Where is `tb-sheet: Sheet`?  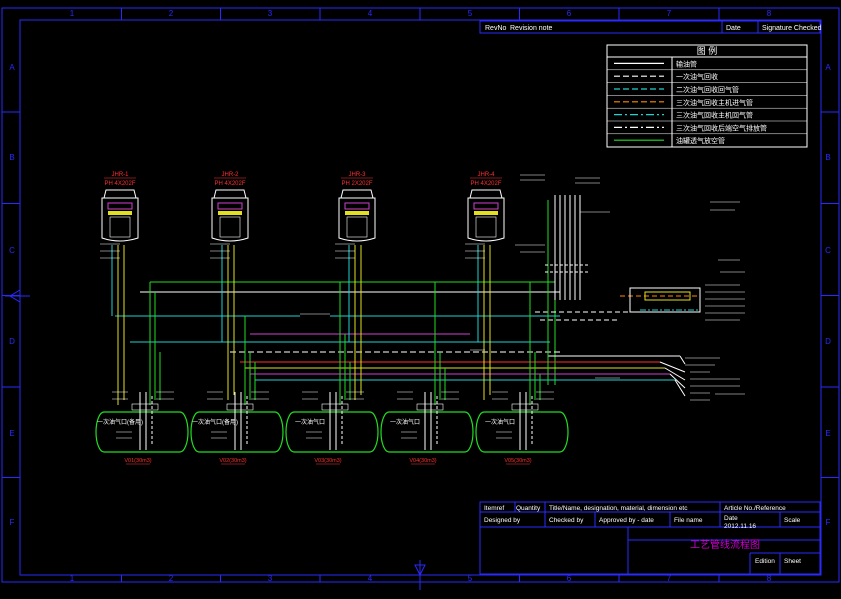
tb-sheet: Sheet is located at coordinates (792, 561).